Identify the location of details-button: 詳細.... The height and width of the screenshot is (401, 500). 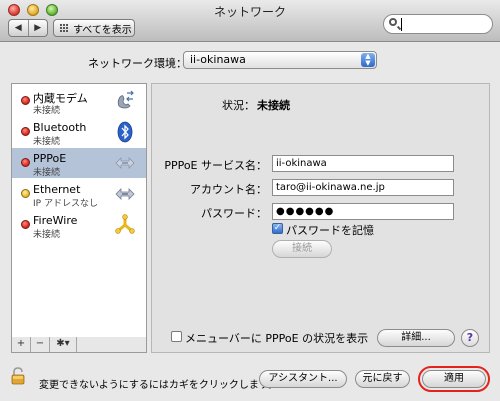
(416, 338).